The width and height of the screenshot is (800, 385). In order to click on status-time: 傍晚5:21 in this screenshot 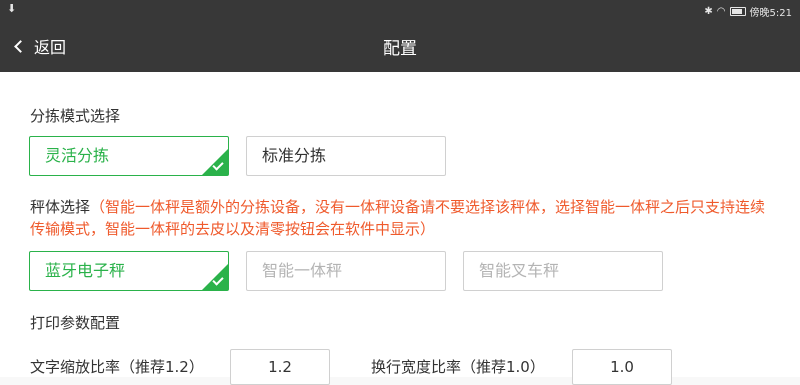, I will do `click(770, 13)`.